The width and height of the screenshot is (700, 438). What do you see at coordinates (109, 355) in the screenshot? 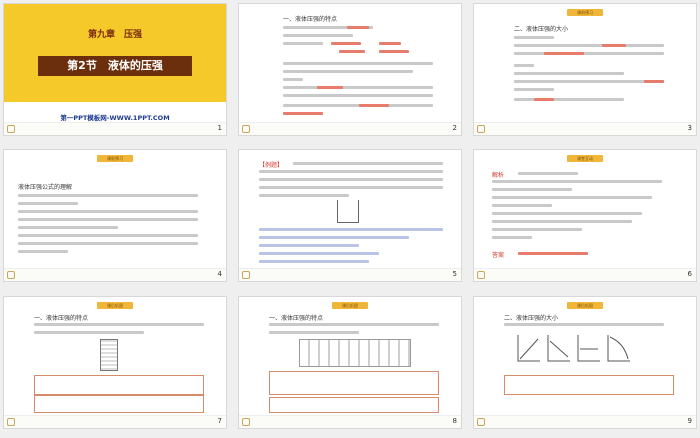
I see `container-figure` at bounding box center [109, 355].